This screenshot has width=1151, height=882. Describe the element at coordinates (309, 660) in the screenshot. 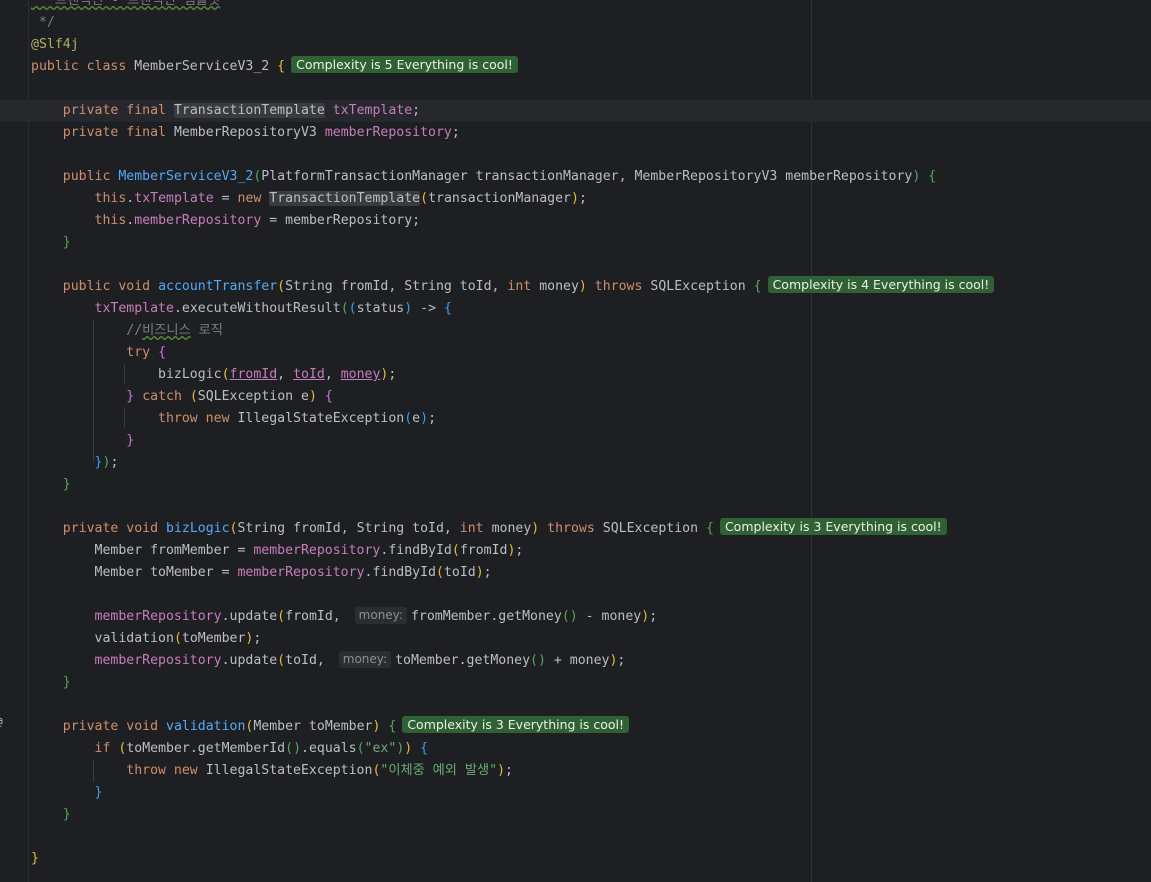

I see `arg: toId,` at that location.